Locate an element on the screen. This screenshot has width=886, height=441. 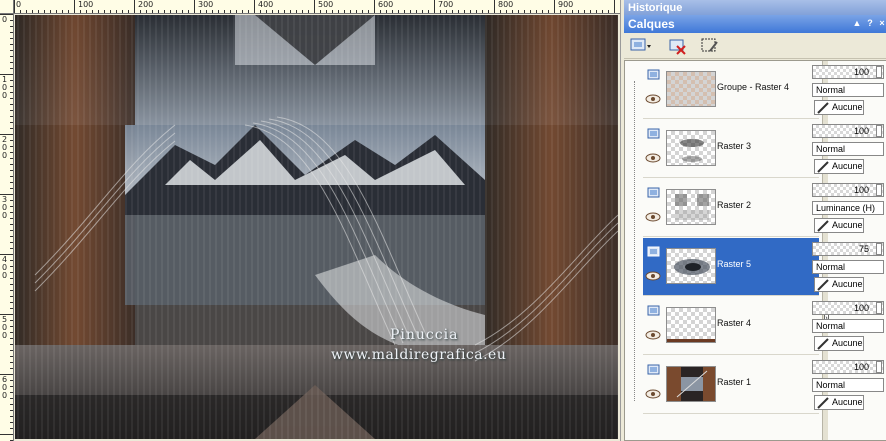
edit-selection-button is located at coordinates (710, 46).